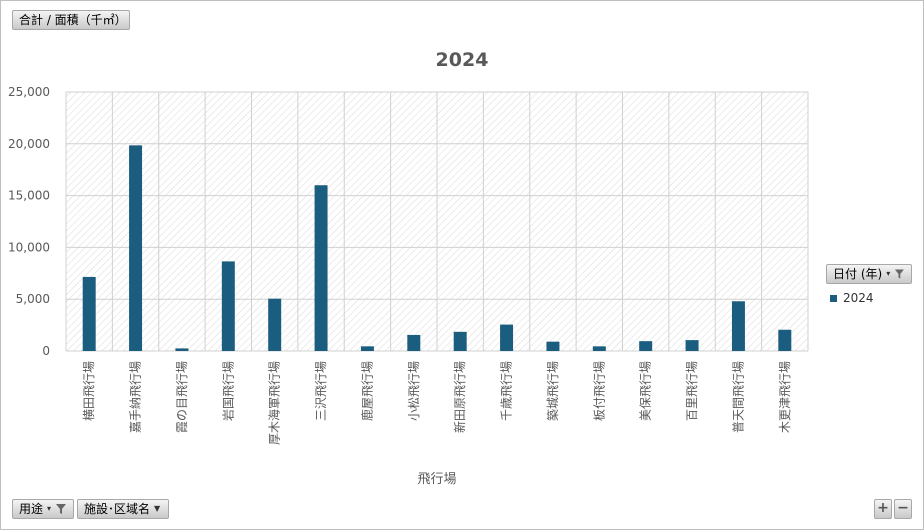 The image size is (924, 530). What do you see at coordinates (599, 391) in the screenshot?
I see `x-category-label: 板付飛行場` at bounding box center [599, 391].